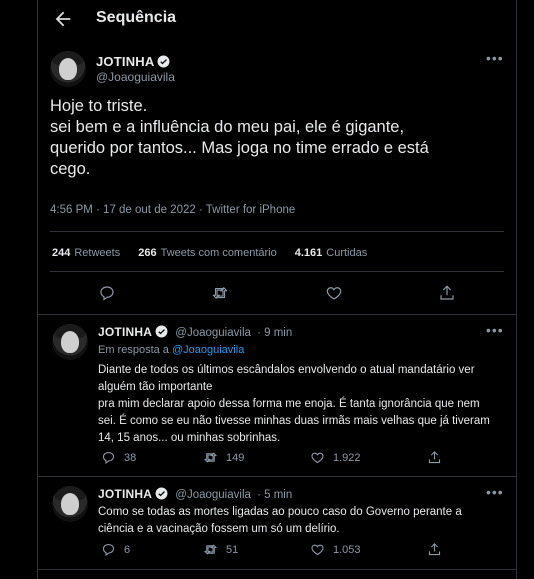  I want to click on reply-target-link: @Joaoguiavila, so click(208, 350).